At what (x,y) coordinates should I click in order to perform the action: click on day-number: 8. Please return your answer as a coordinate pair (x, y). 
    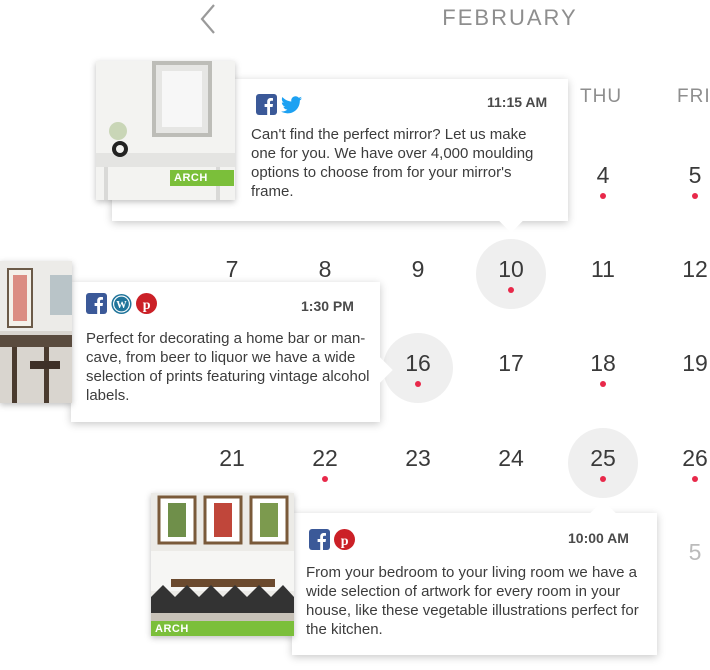
    Looking at the image, I should click on (325, 269).